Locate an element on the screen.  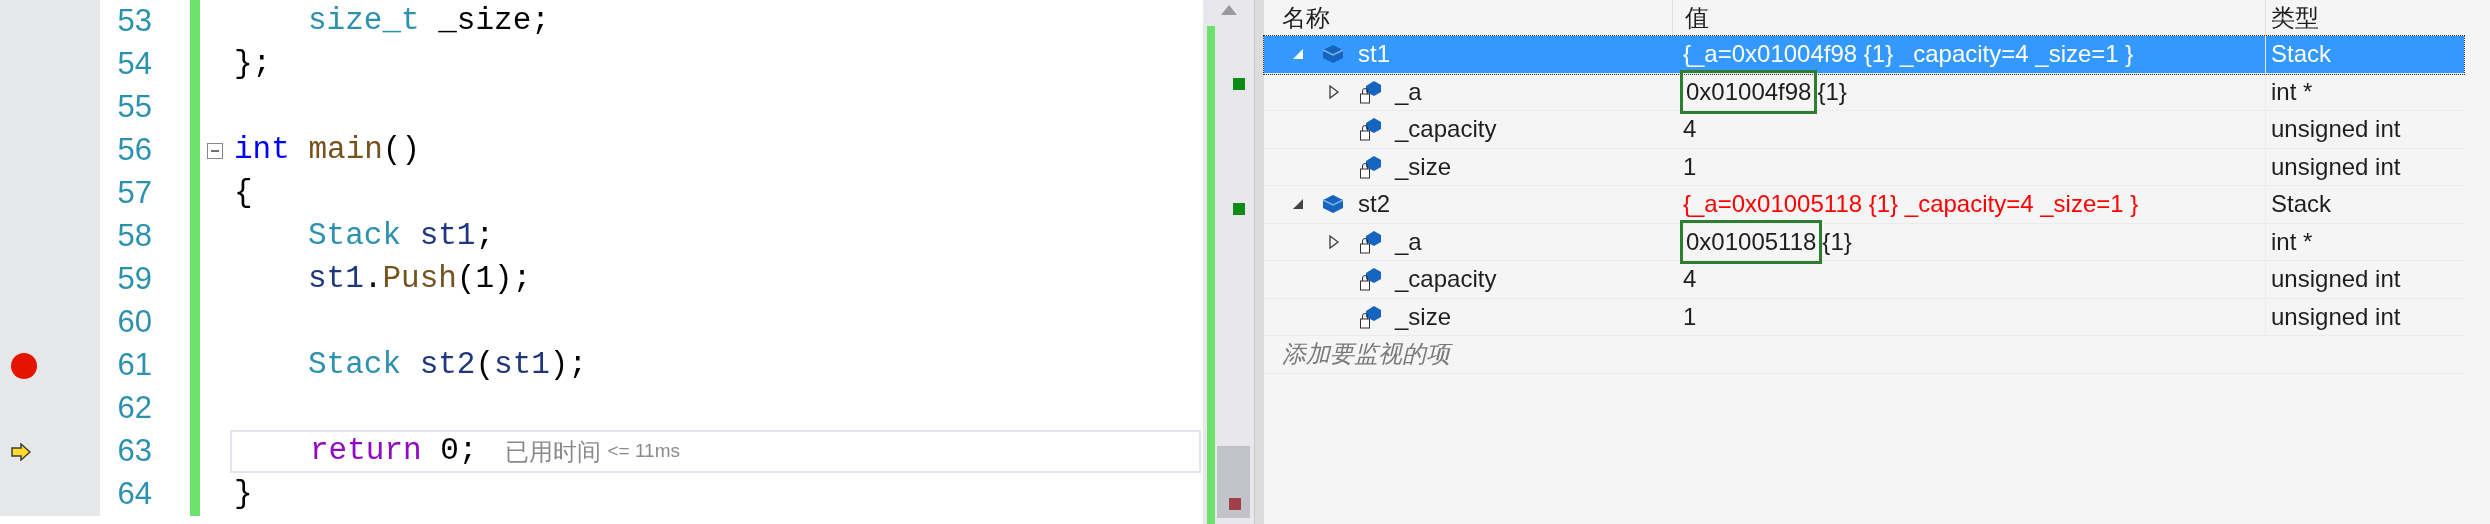
line-number: 59 is located at coordinates (134, 279).